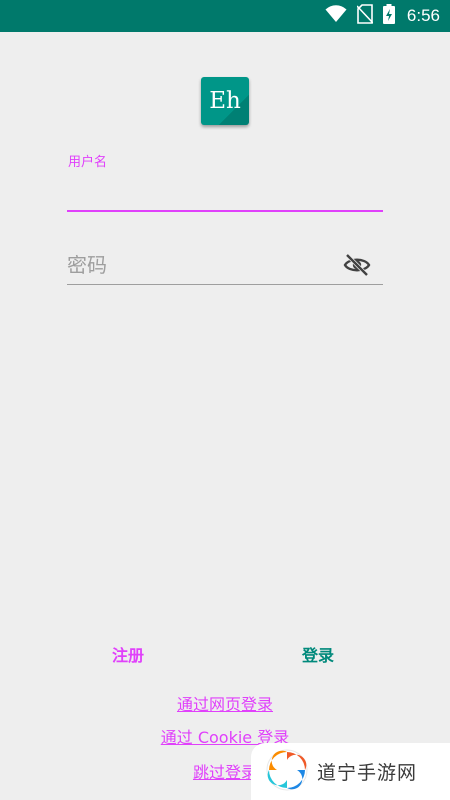 The width and height of the screenshot is (450, 800). Describe the element at coordinates (225, 284) in the screenshot. I see `password-underline` at that location.